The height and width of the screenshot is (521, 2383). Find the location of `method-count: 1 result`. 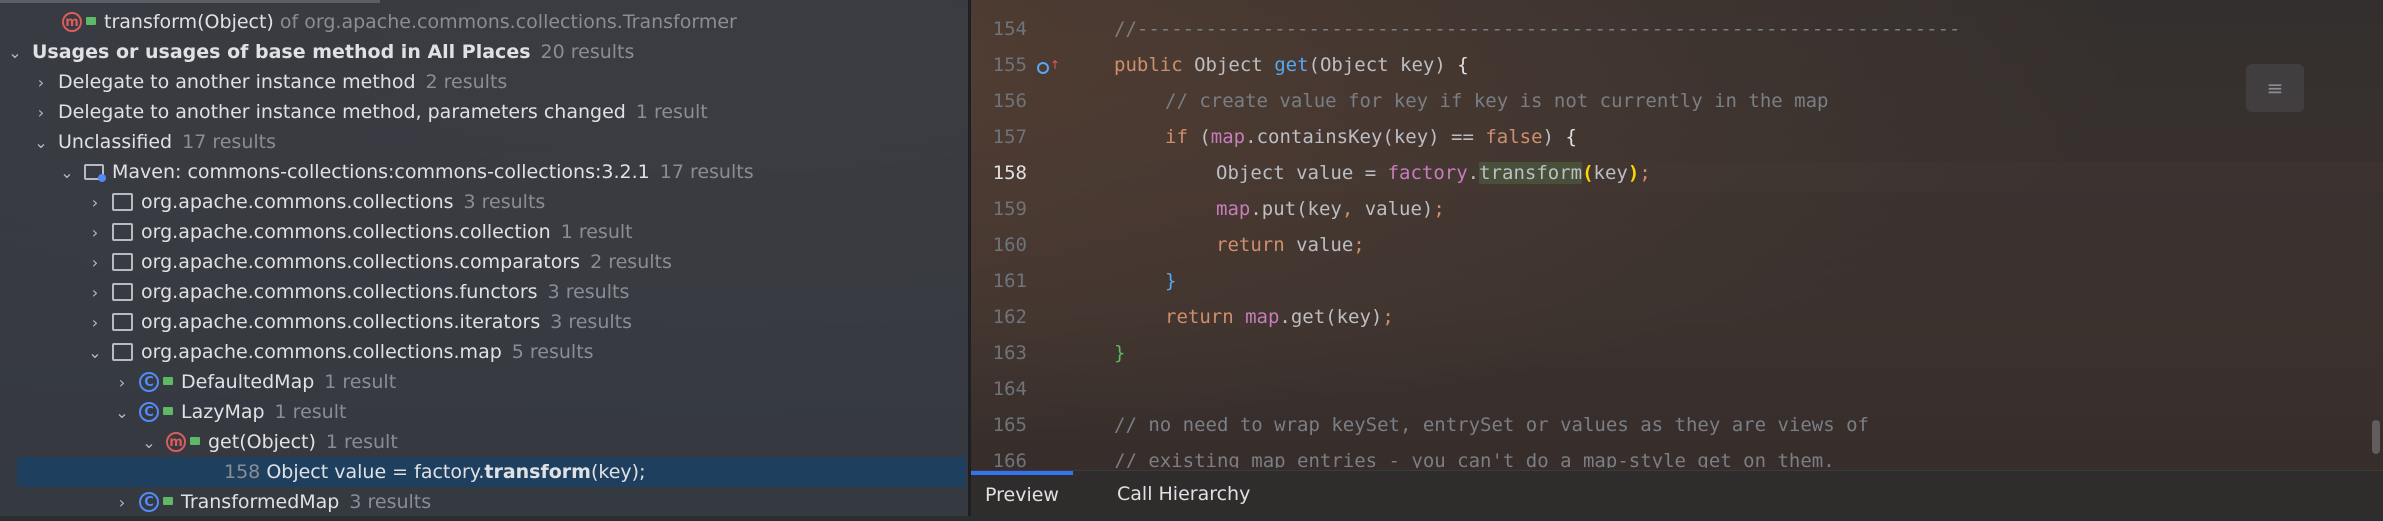

method-count: 1 result is located at coordinates (361, 442).